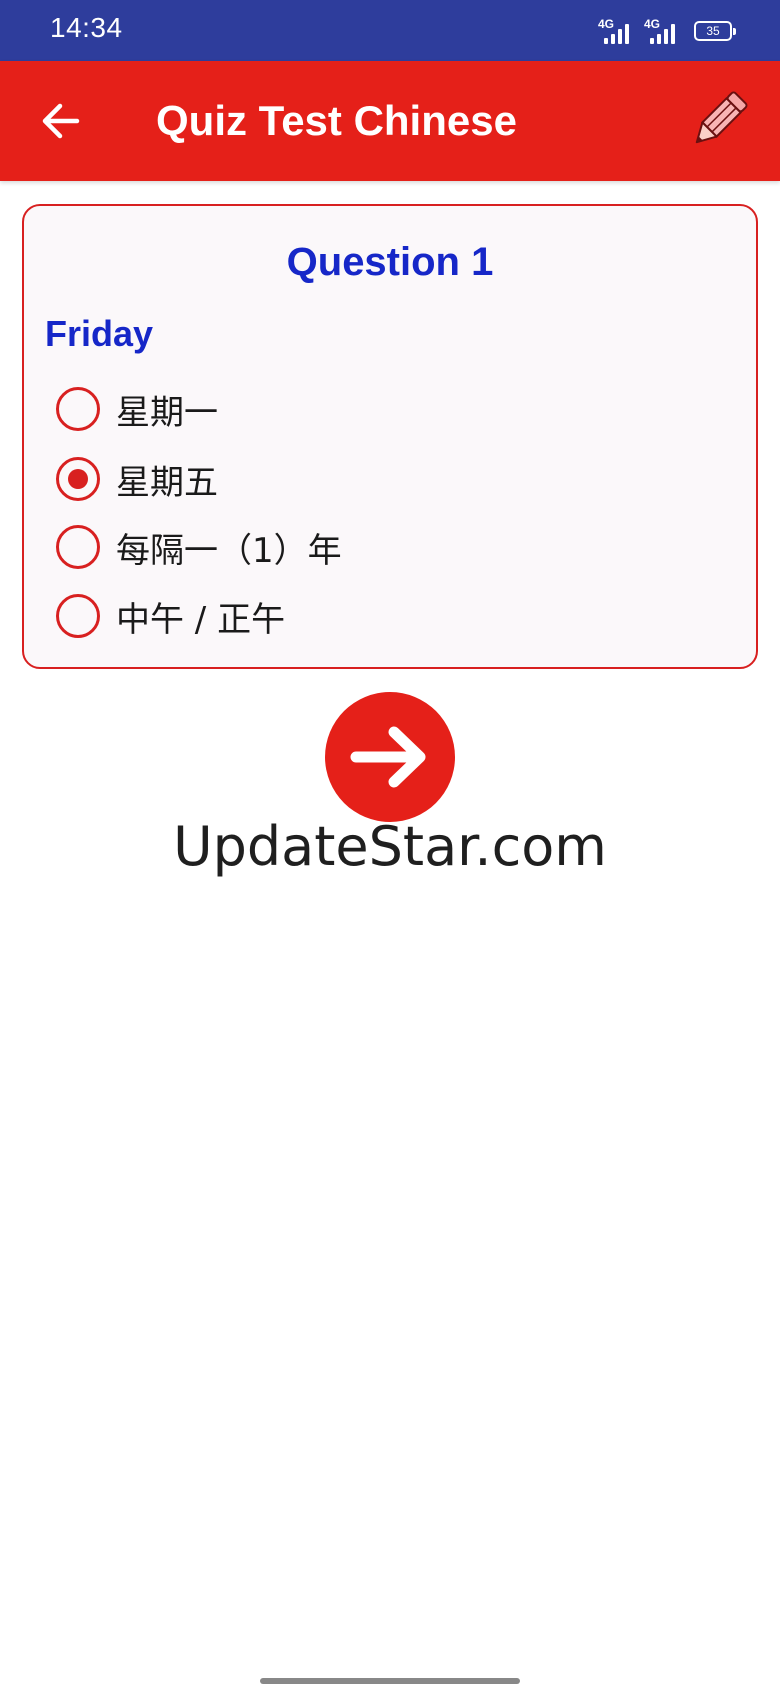  I want to click on pencil-icon, so click(721, 117).